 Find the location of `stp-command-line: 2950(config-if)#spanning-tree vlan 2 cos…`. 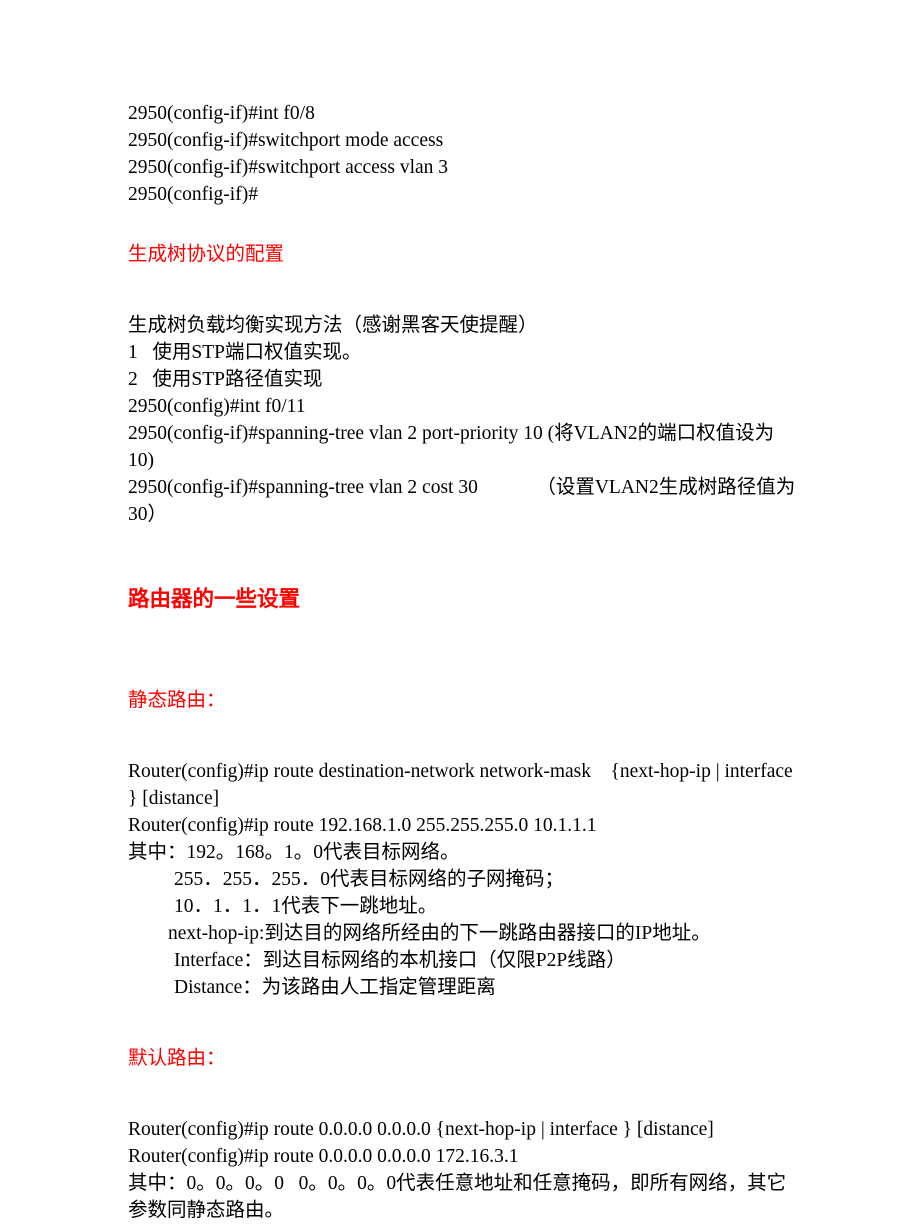

stp-command-line: 2950(config-if)#spanning-tree vlan 2 cos… is located at coordinates (462, 501).